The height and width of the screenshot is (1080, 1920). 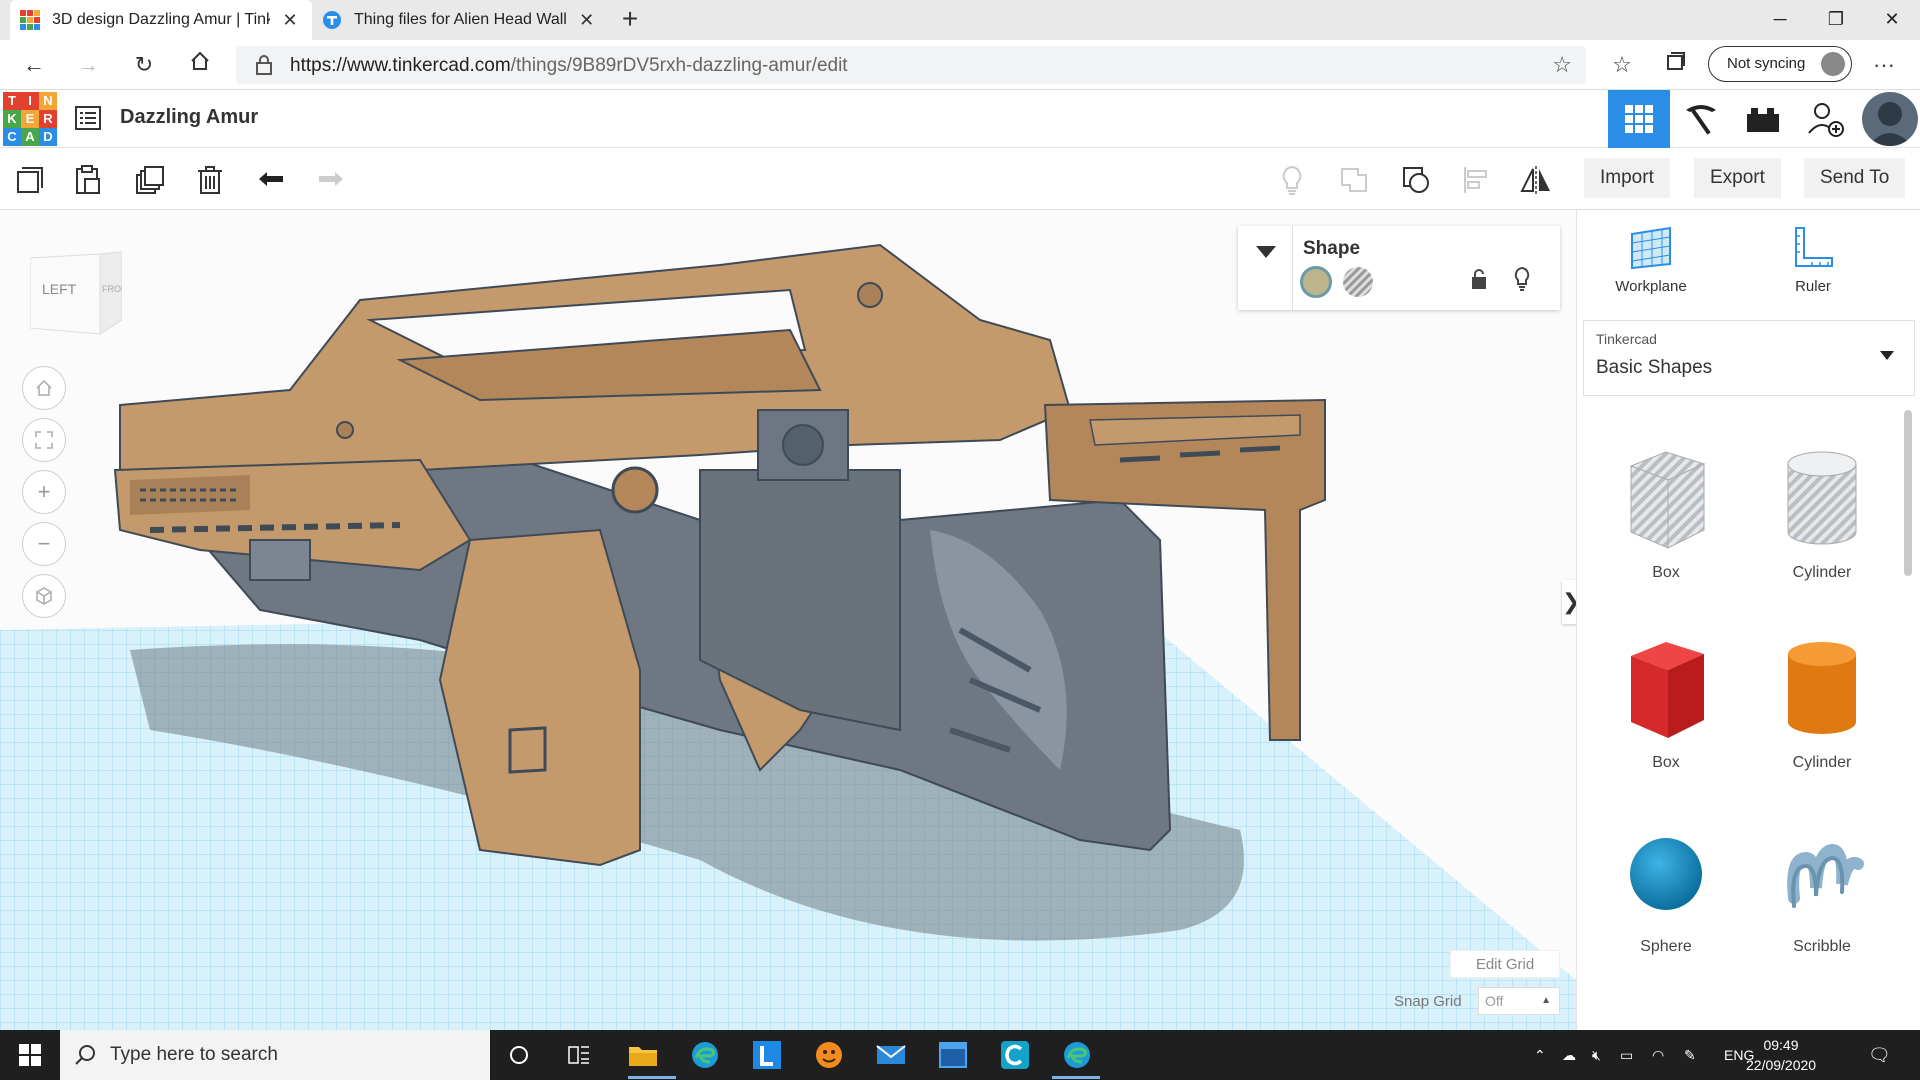 I want to click on forward-icon: →, so click(x=88, y=65).